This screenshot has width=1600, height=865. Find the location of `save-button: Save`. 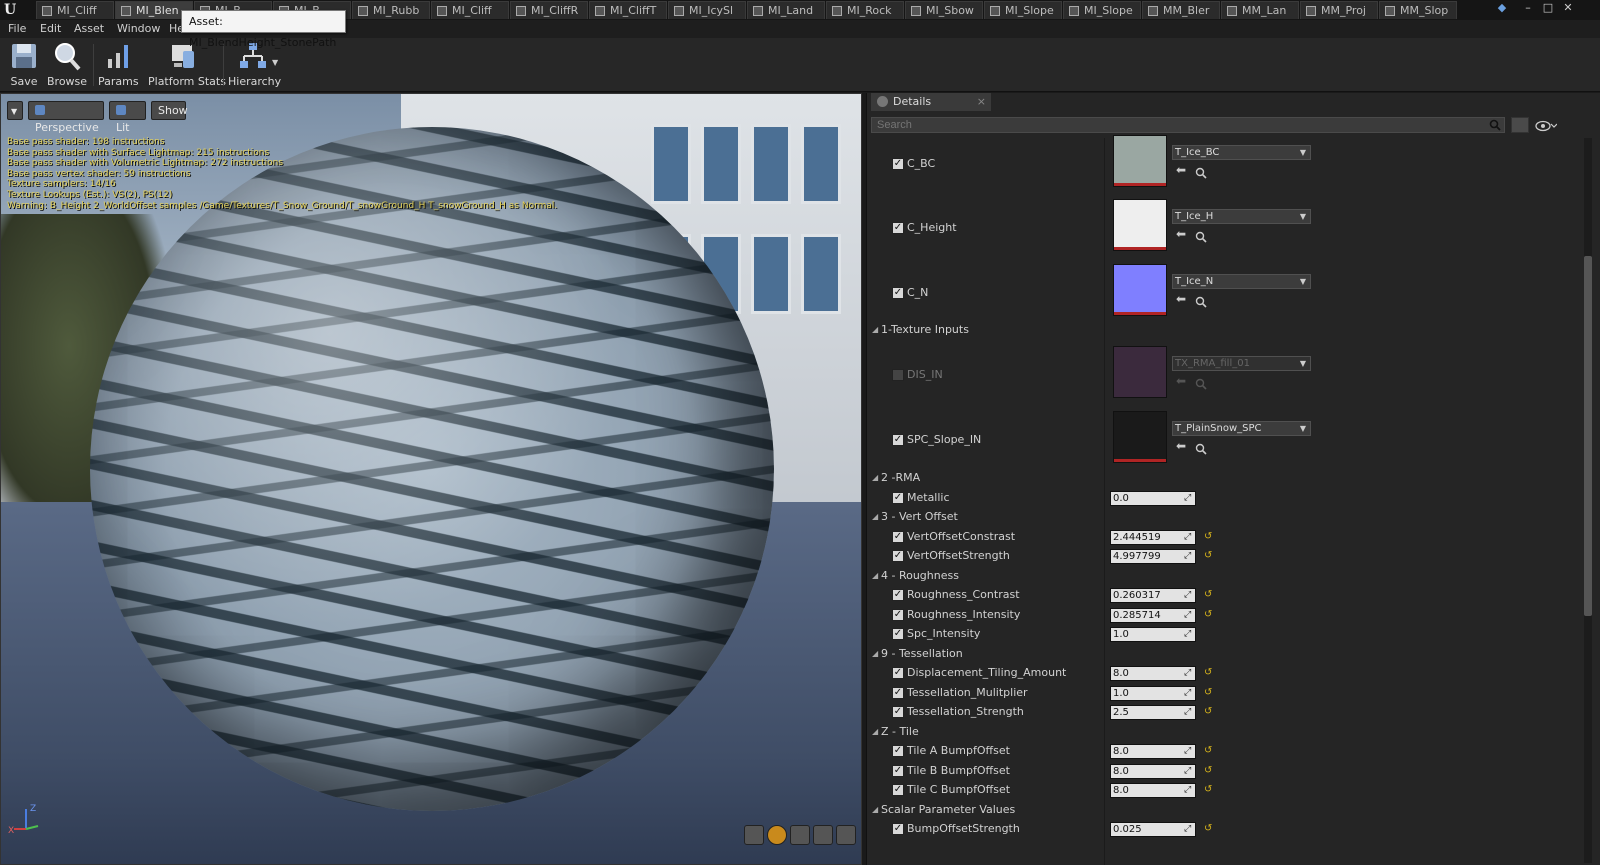

save-button: Save is located at coordinates (24, 65).